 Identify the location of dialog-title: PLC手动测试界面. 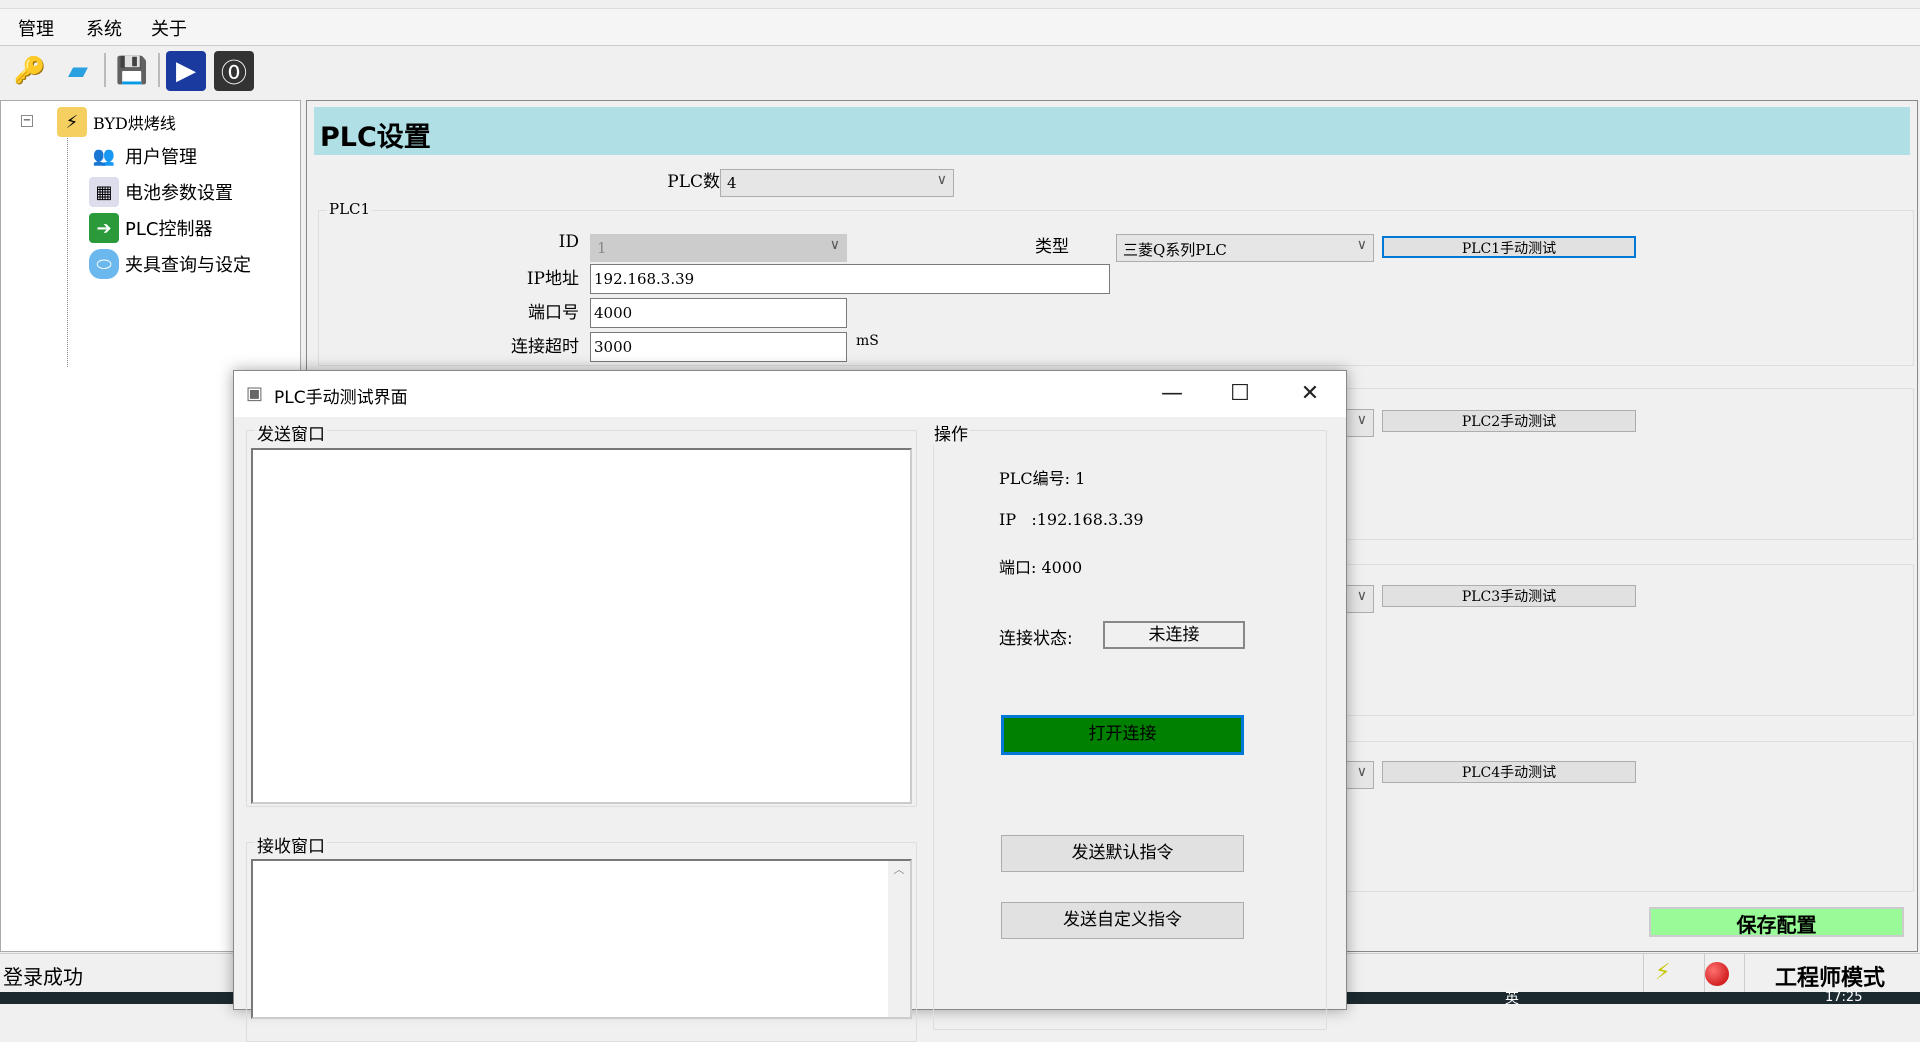
(341, 398).